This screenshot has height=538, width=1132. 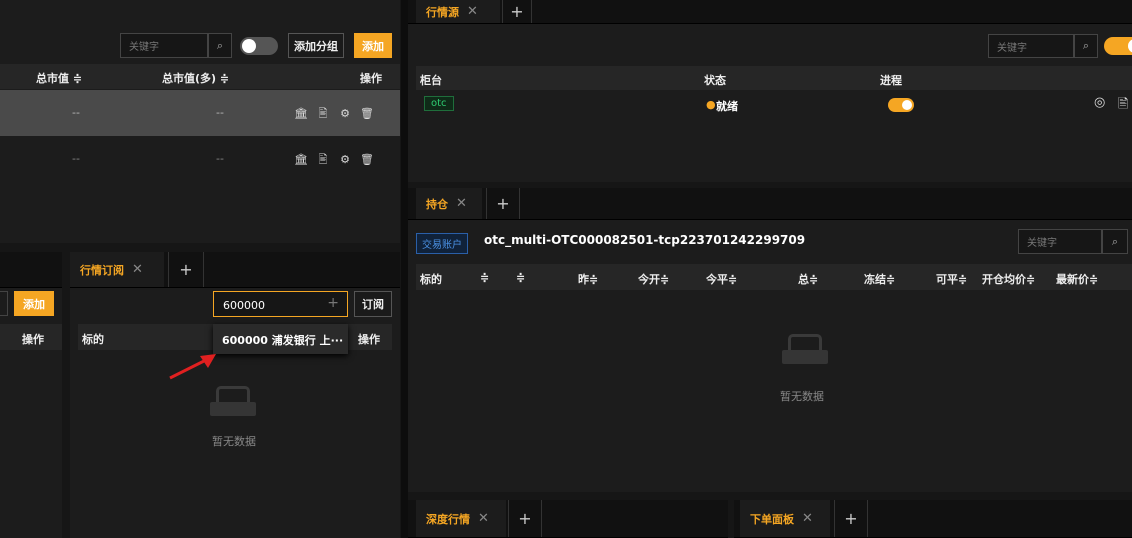 What do you see at coordinates (431, 80) in the screenshot?
I see `col-counter: 柜台` at bounding box center [431, 80].